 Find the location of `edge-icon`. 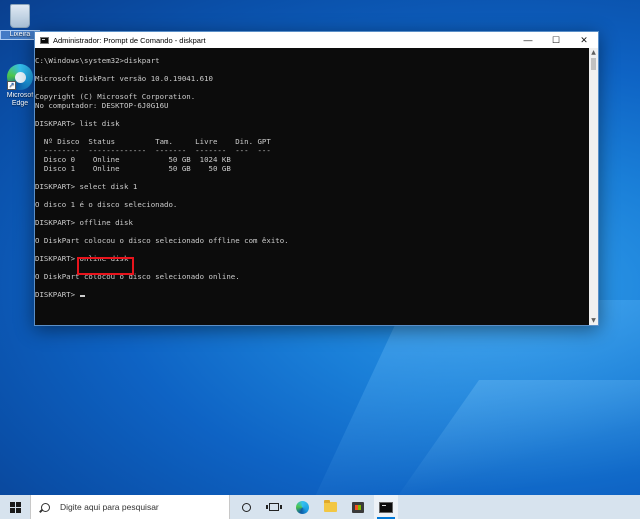

edge-icon is located at coordinates (302, 507).